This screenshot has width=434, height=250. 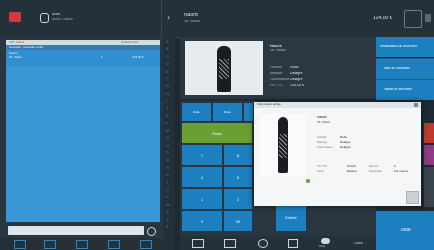 What do you see at coordinates (297, 85) in the screenshot?
I see `field-value: 124,00 €` at bounding box center [297, 85].